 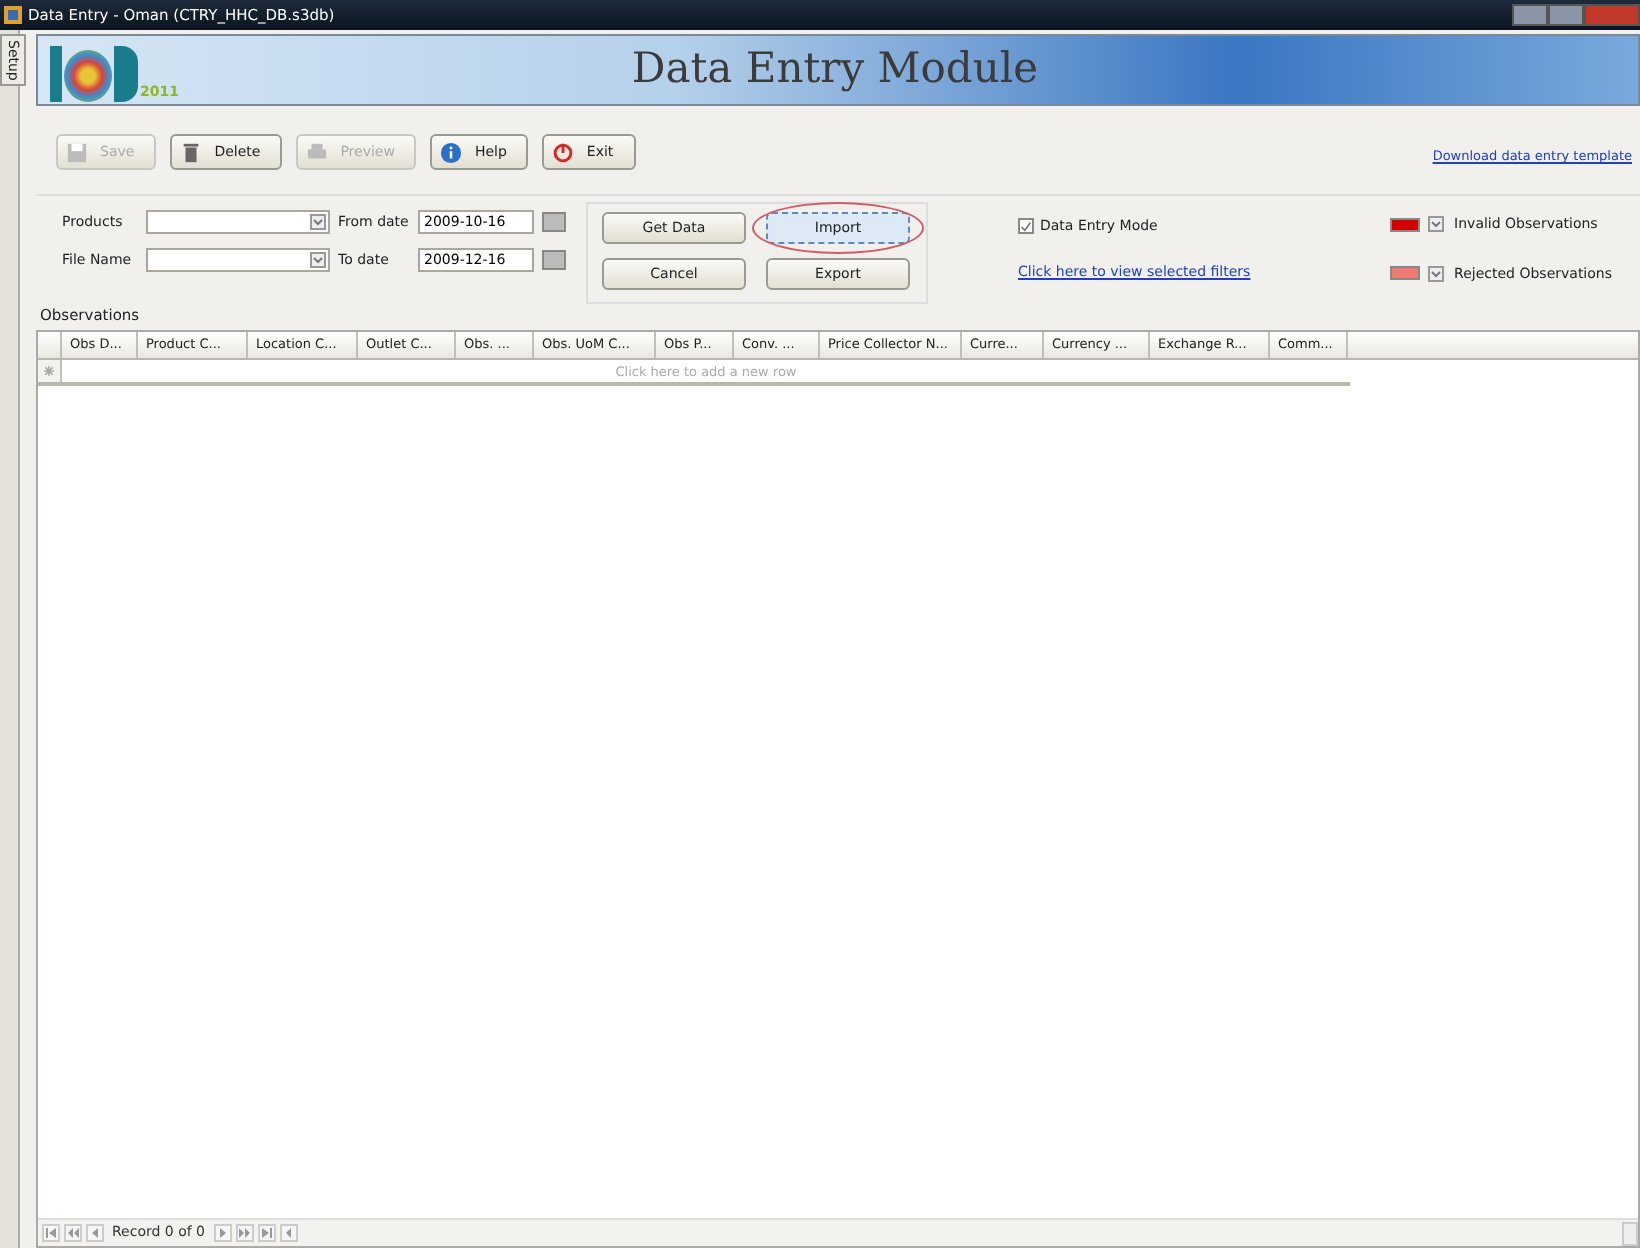 I want to click on minimize-button, so click(x=1530, y=15).